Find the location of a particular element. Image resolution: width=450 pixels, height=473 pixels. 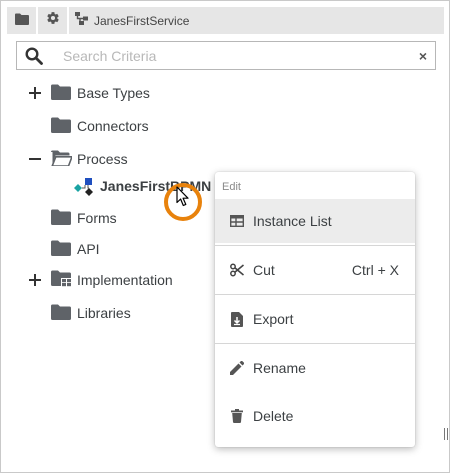

menu-item-instance-list: Instance List is located at coordinates (315, 221).